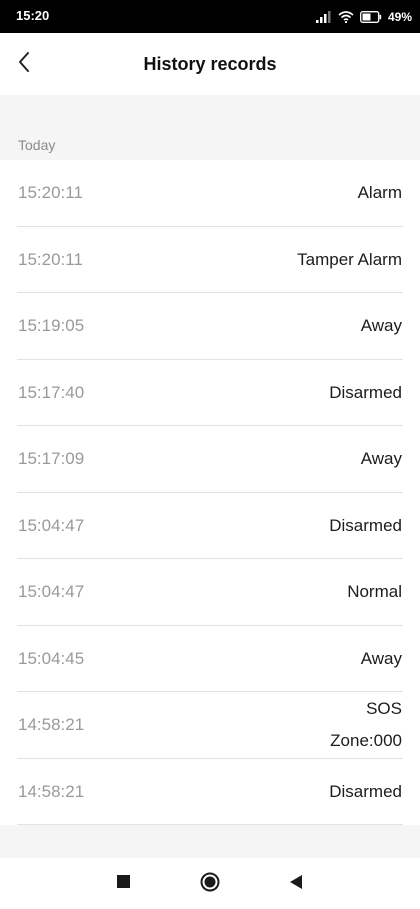  I want to click on nav-back-button, so click(296, 884).